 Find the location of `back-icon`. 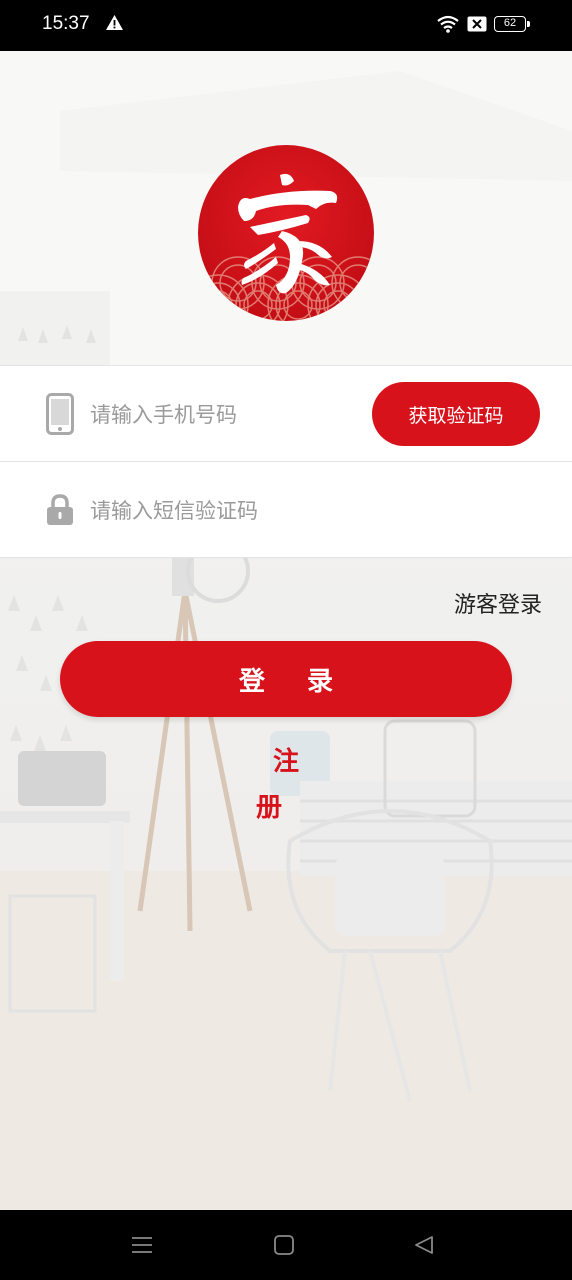

back-icon is located at coordinates (424, 1247).